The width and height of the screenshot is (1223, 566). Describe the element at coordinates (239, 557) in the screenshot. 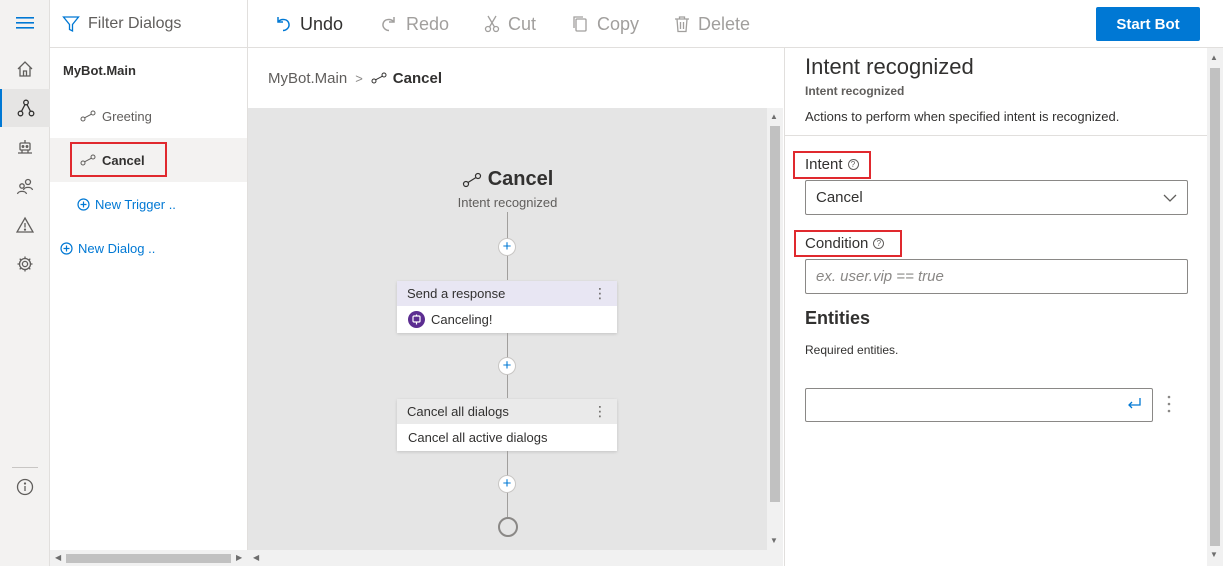

I see `scroll-right-arrow: ▶` at that location.